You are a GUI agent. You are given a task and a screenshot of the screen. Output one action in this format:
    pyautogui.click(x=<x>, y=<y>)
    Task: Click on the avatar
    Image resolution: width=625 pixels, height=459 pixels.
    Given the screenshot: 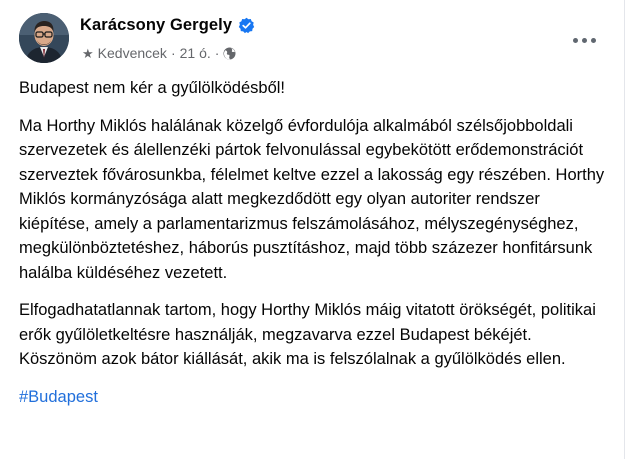 What is the action you would take?
    pyautogui.click(x=44, y=38)
    